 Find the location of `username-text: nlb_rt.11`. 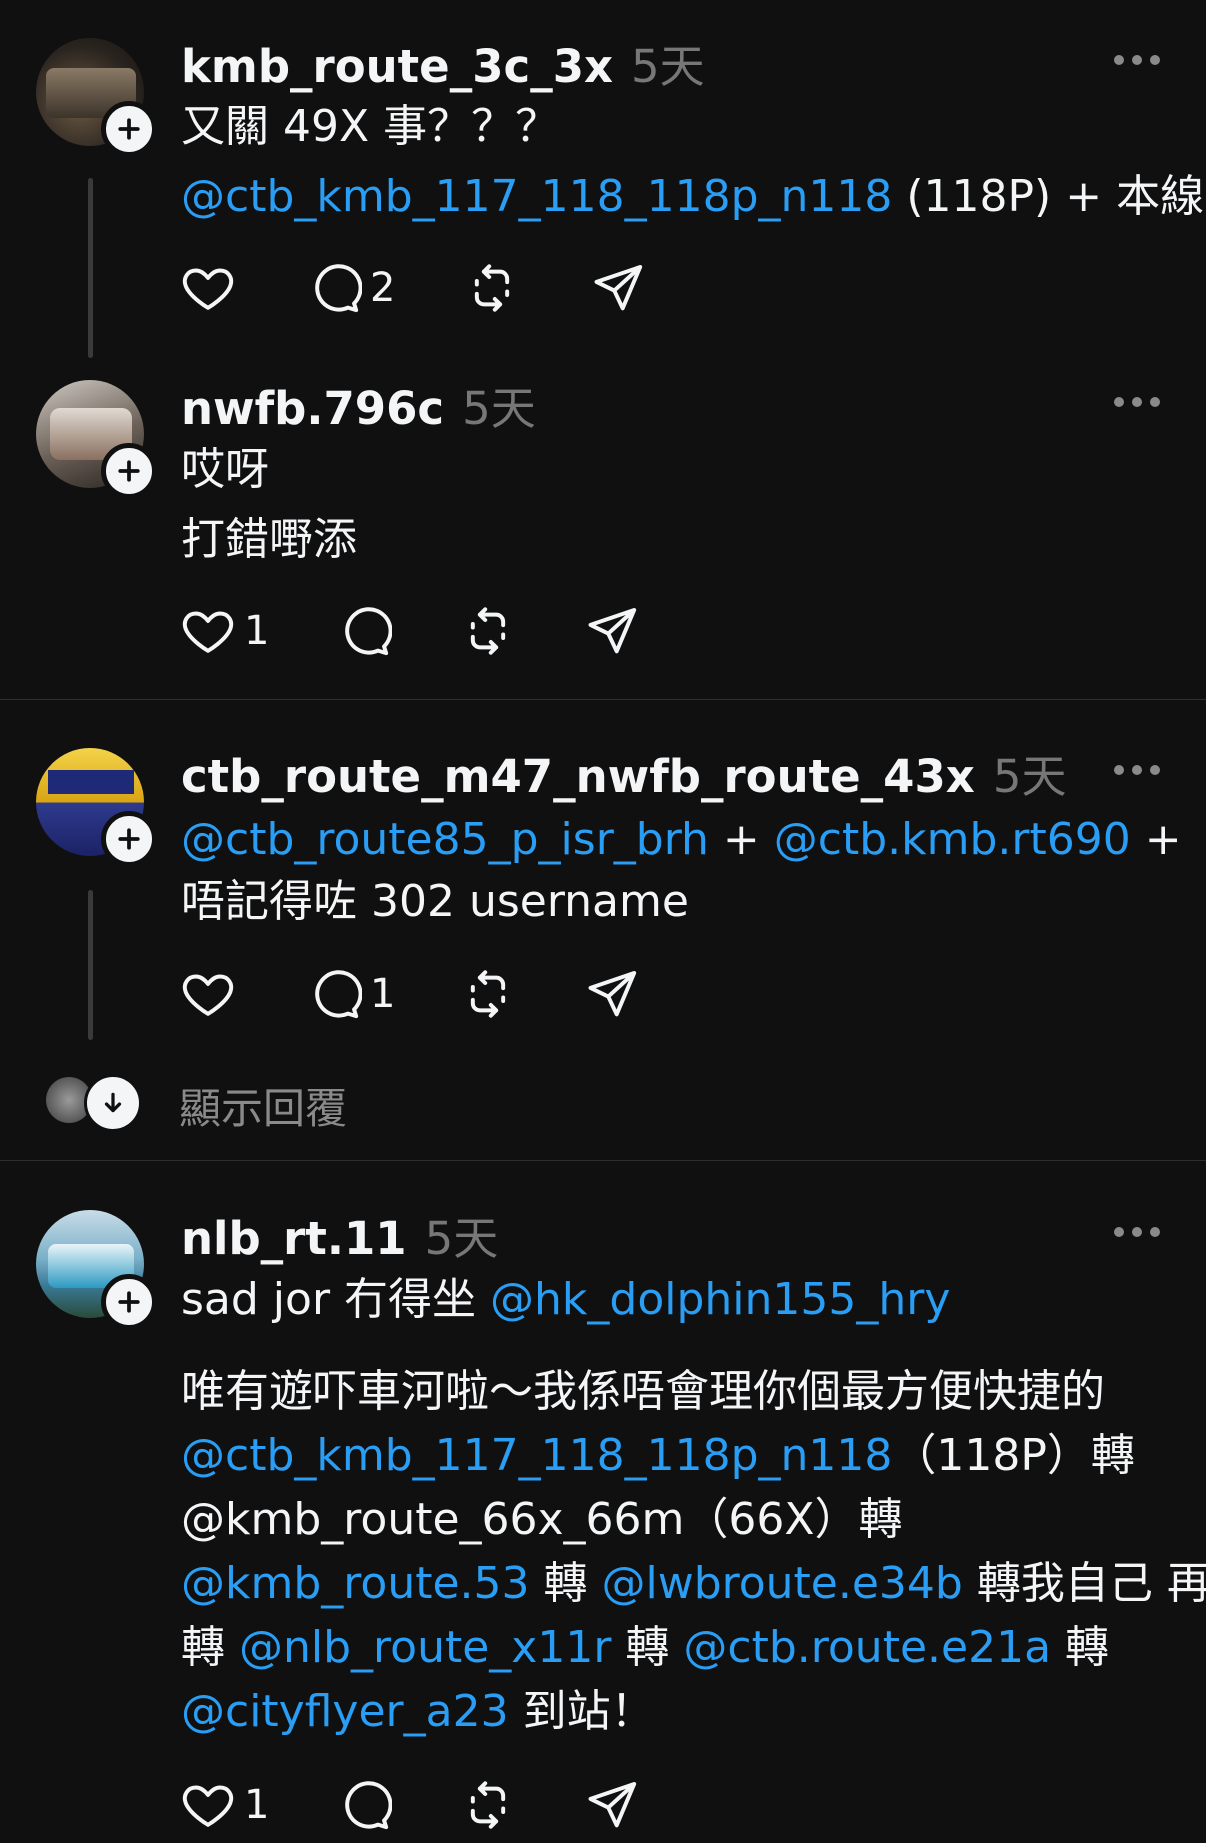

username-text: nlb_rt.11 is located at coordinates (294, 1238).